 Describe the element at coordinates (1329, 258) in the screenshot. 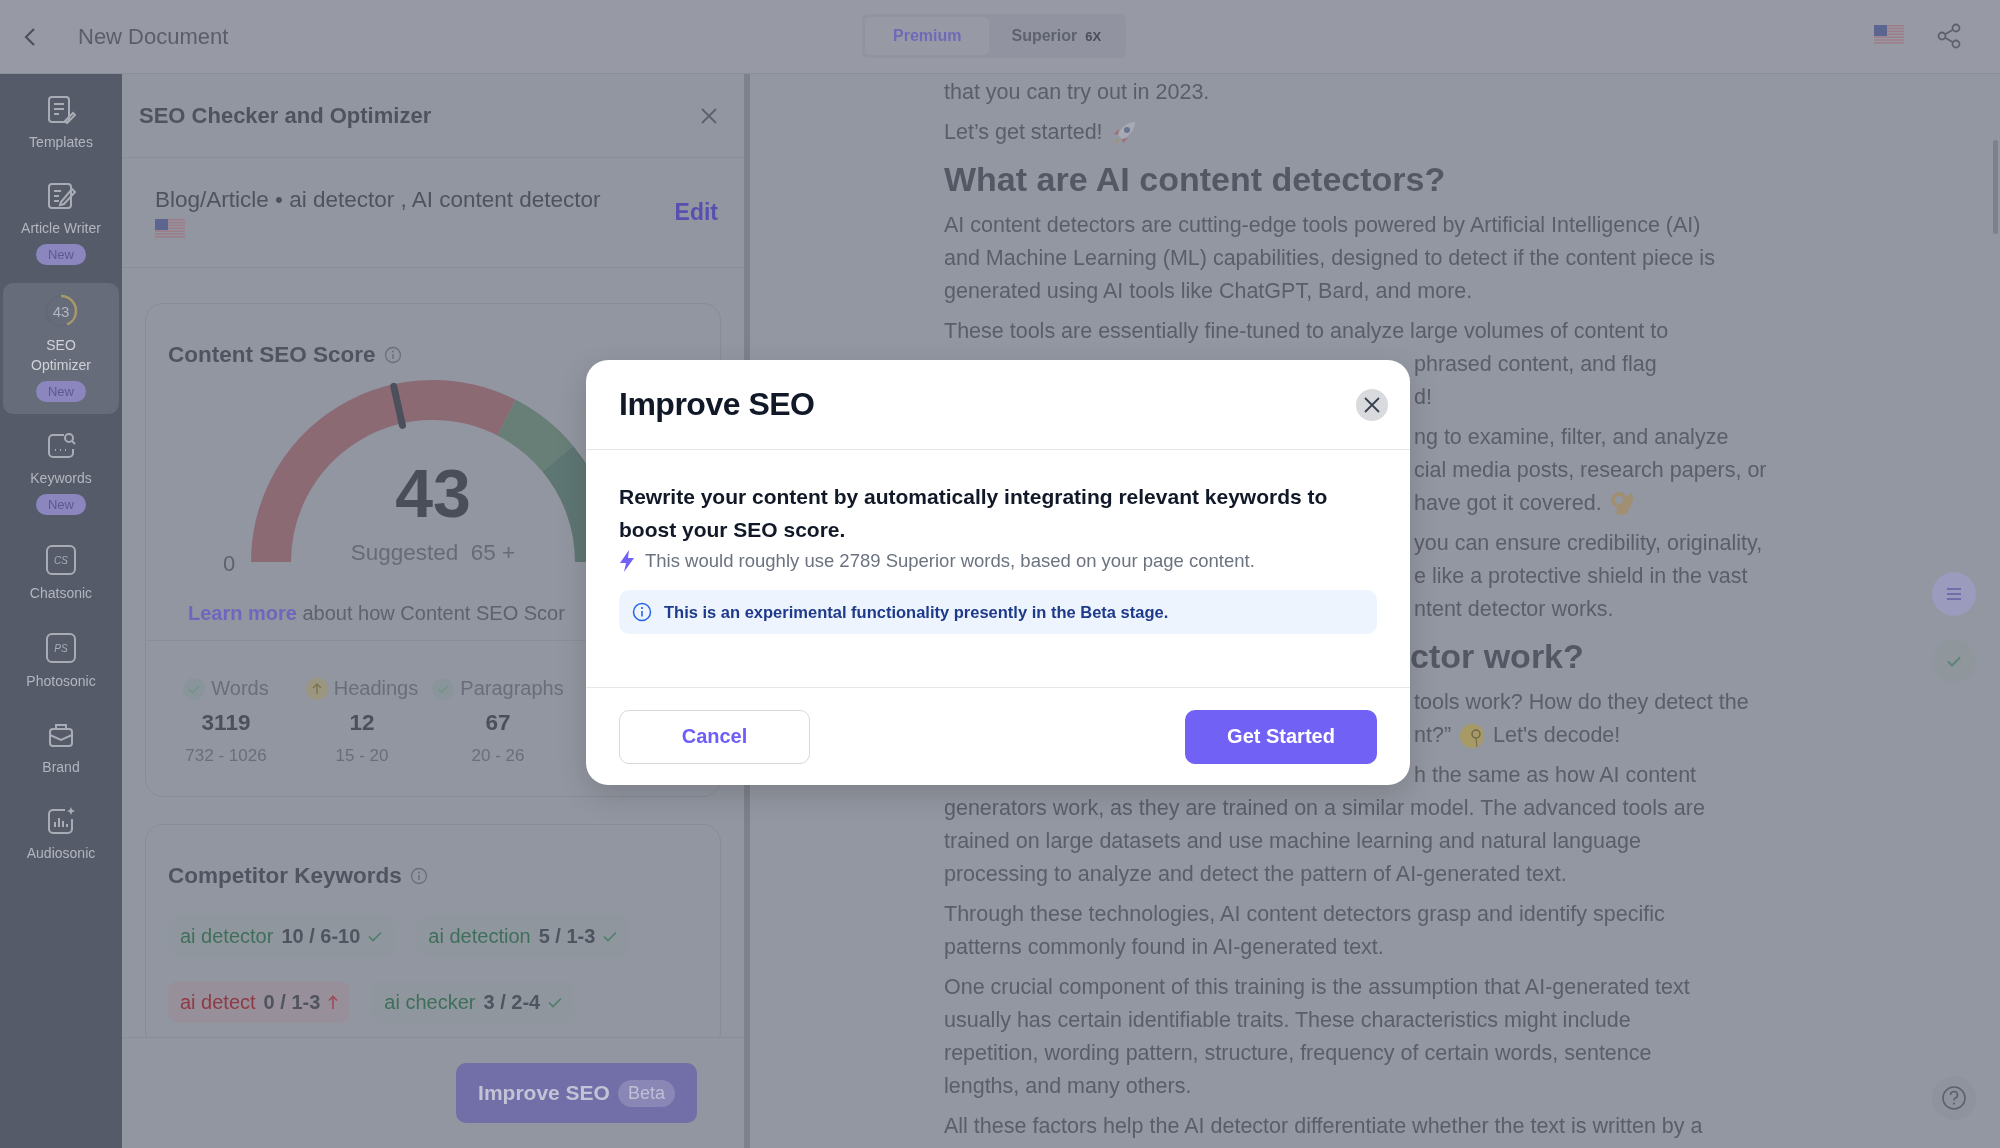

I see `body-text: and Machine Learning (ML) capabilities, designed to detect if the content piece is` at that location.